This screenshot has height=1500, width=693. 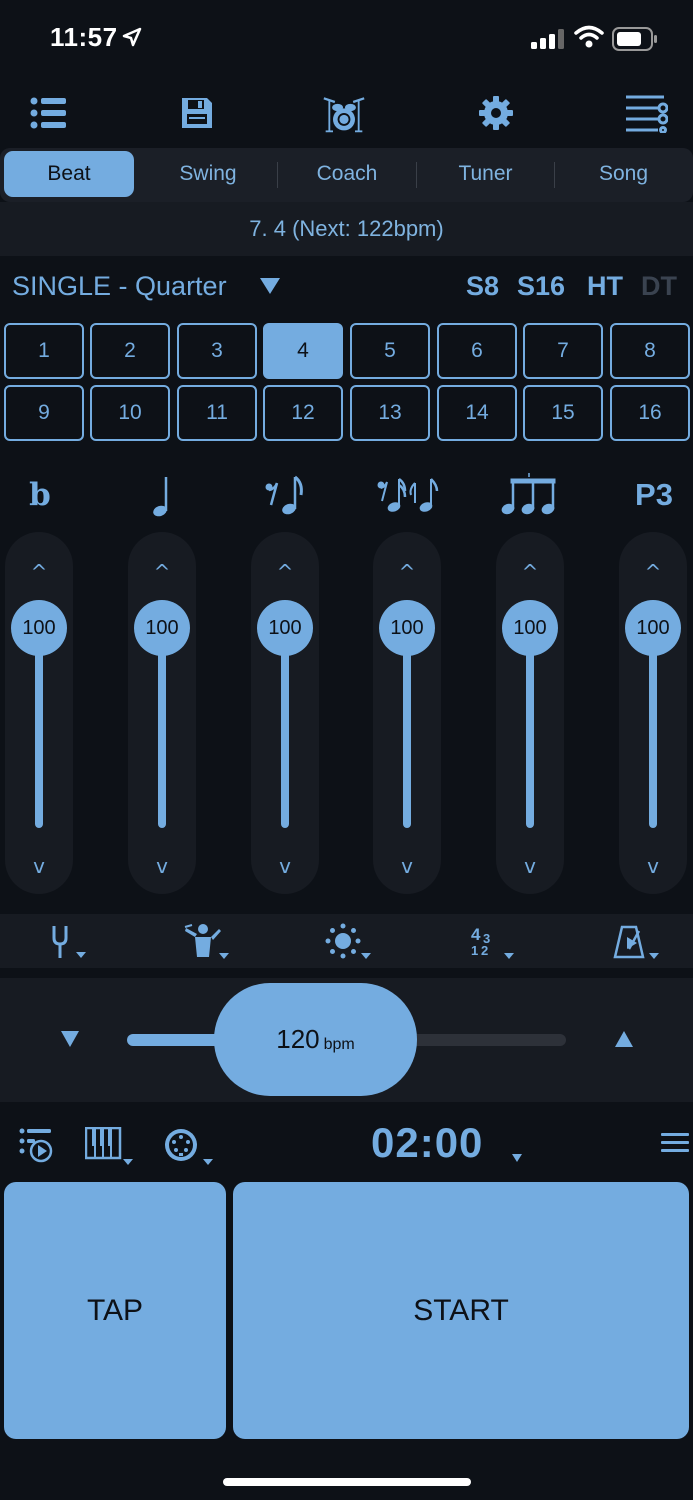 What do you see at coordinates (208, 174) in the screenshot?
I see `tab-swing: Swing` at bounding box center [208, 174].